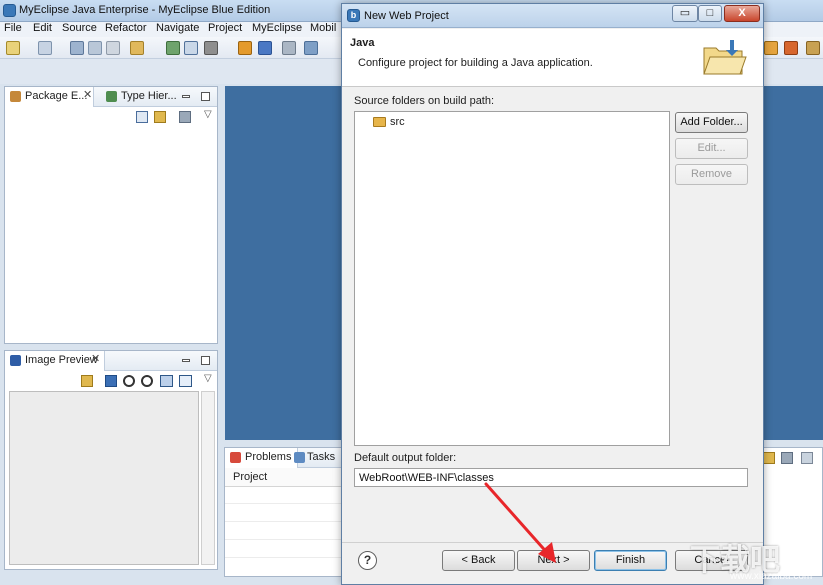  Describe the element at coordinates (61, 360) in the screenshot. I see `tab-image-preview-label: Image Preview` at that location.